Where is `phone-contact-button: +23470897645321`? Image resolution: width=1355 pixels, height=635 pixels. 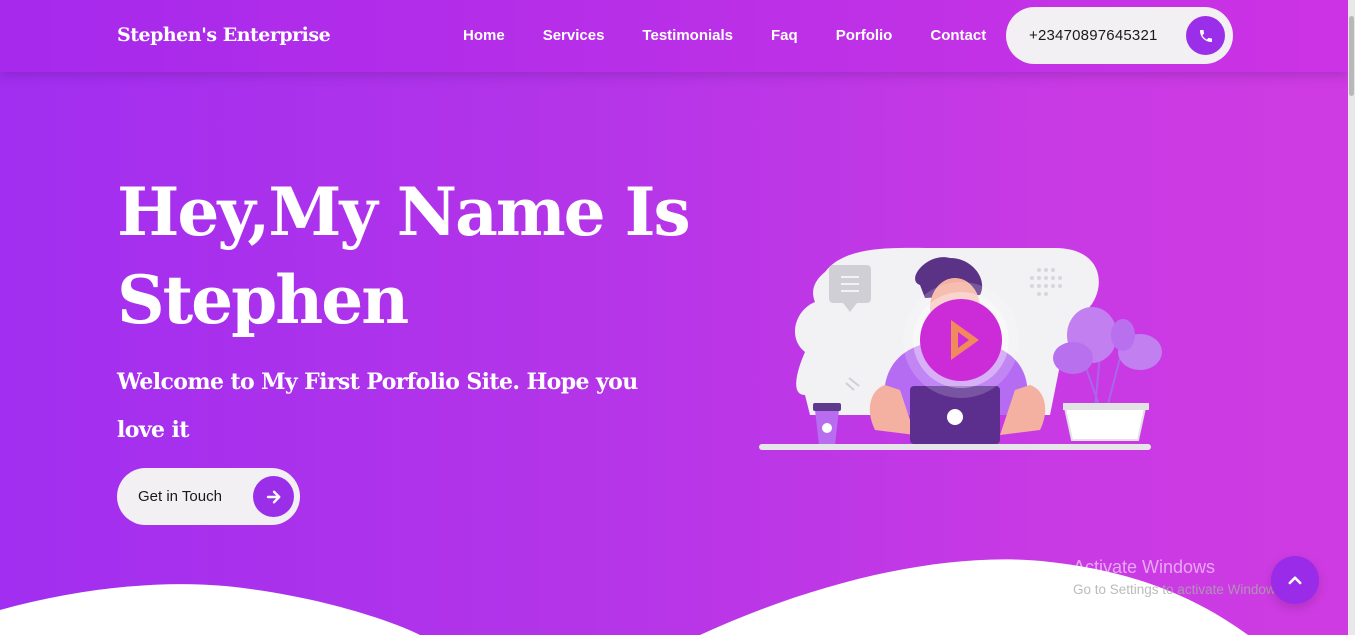 phone-contact-button: +23470897645321 is located at coordinates (1119, 35).